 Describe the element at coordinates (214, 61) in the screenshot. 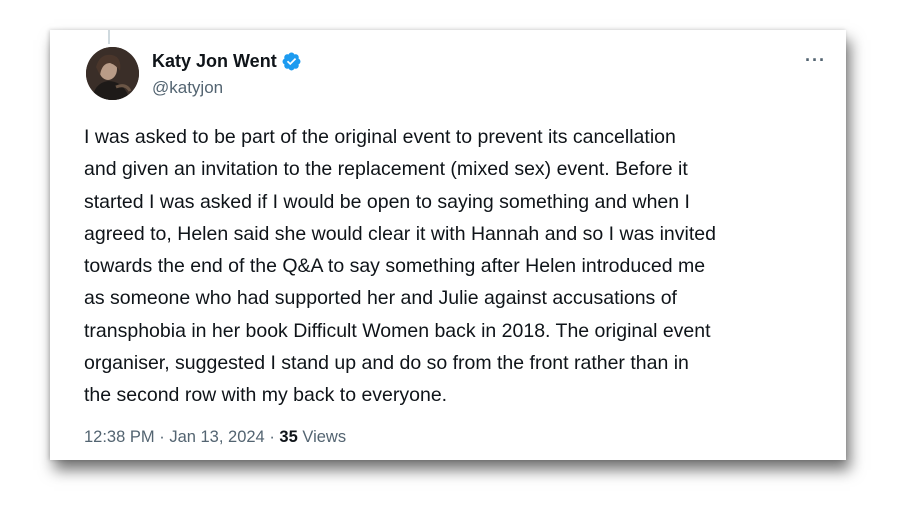

I see `author-display-name: Katy Jon Went` at that location.